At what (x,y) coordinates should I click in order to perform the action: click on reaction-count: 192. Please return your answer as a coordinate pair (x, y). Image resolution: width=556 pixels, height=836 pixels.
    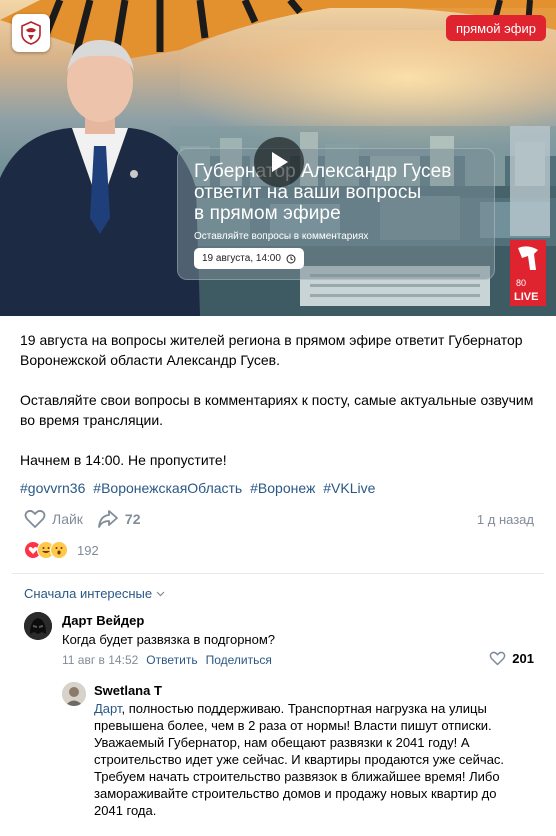
    Looking at the image, I should click on (88, 550).